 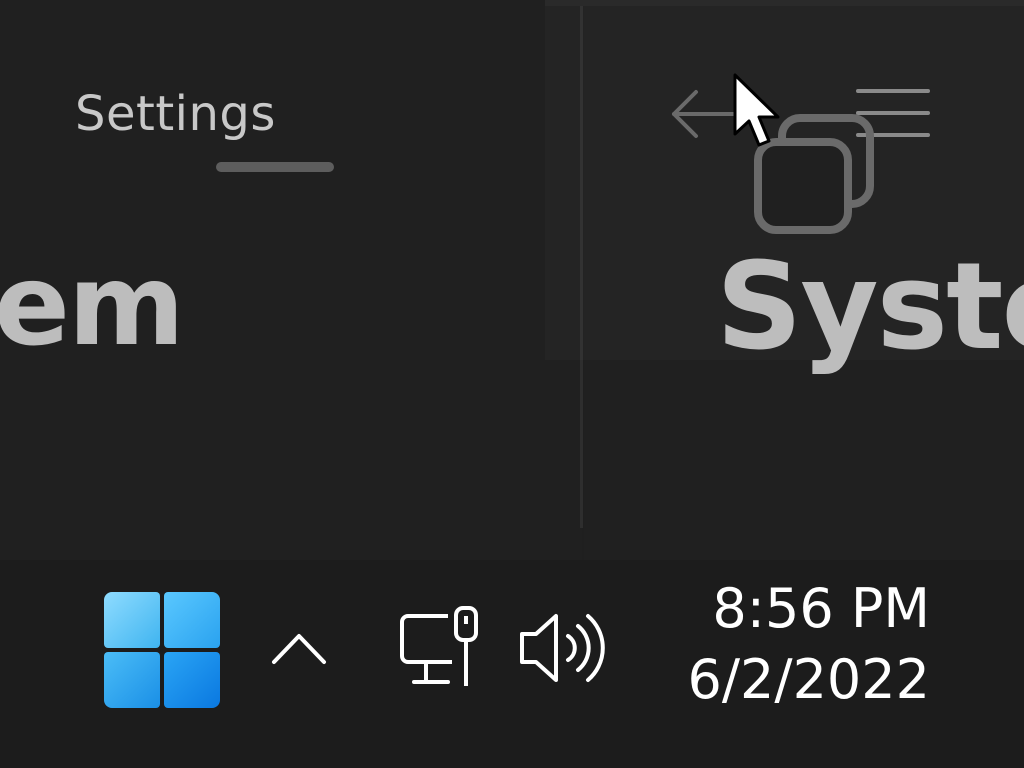 What do you see at coordinates (132, 620) in the screenshot?
I see `windows-logo-icon` at bounding box center [132, 620].